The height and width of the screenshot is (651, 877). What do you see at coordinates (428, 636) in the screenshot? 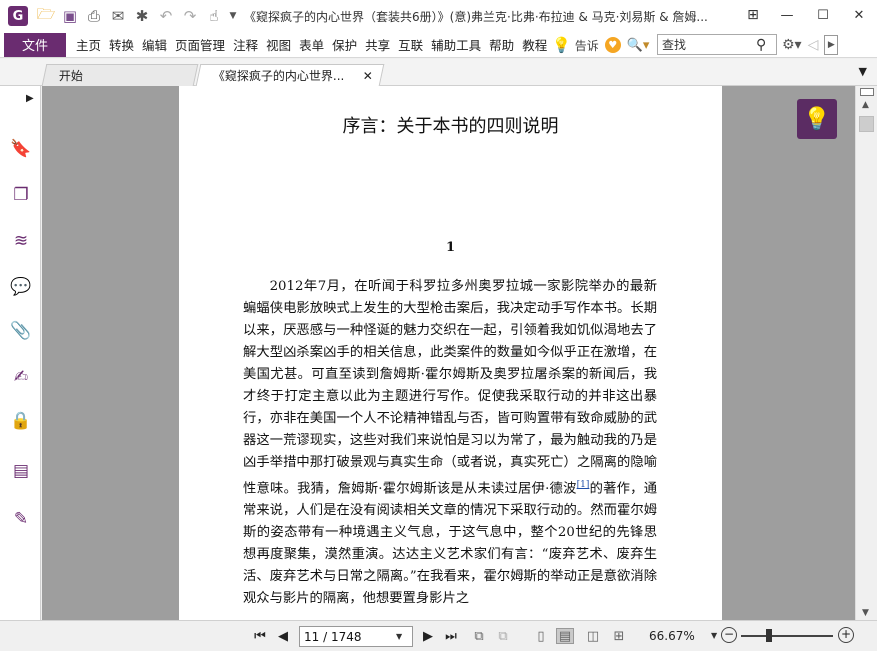
I see `next-page-icon: ▶` at bounding box center [428, 636].